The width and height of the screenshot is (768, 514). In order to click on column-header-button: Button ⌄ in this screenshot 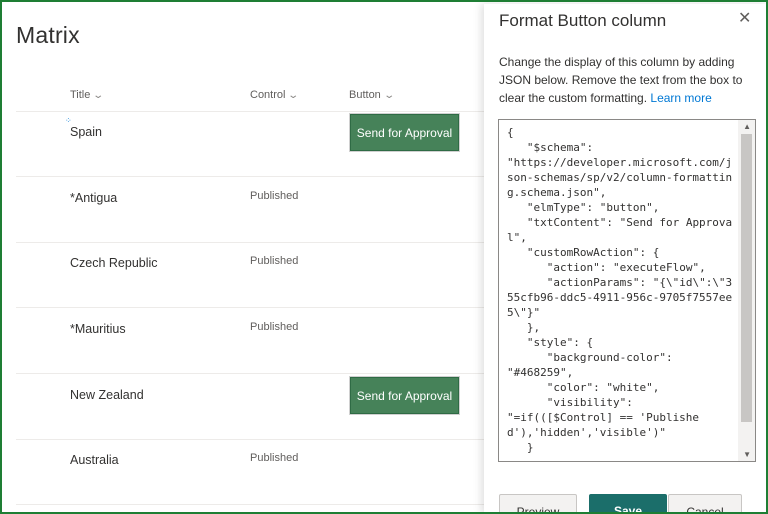, I will do `click(372, 95)`.